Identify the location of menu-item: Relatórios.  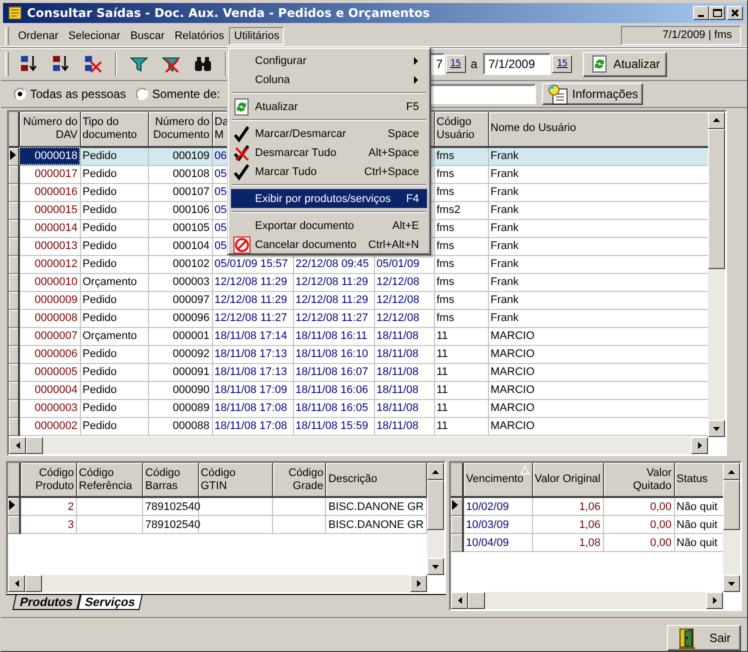
(200, 35).